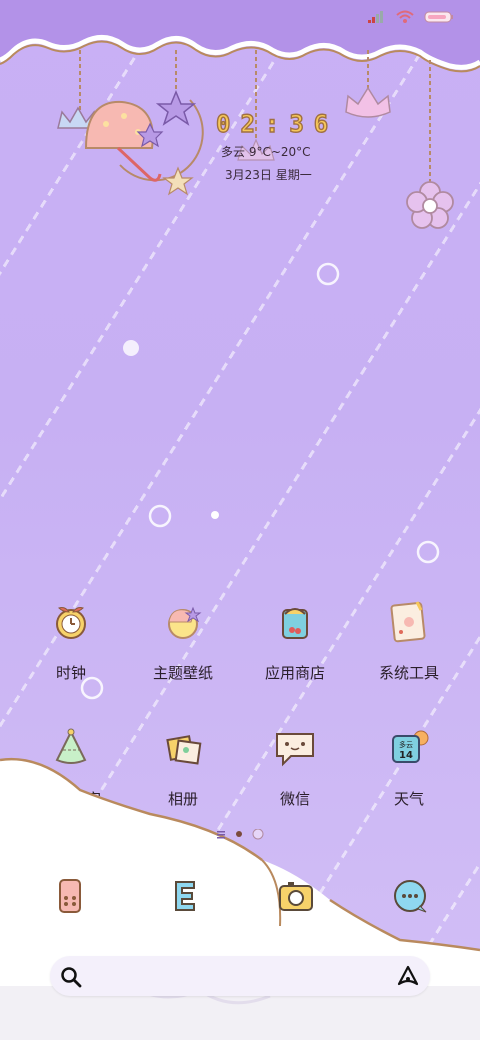  Describe the element at coordinates (295, 641) in the screenshot. I see `app-app-store: 应用商店` at that location.